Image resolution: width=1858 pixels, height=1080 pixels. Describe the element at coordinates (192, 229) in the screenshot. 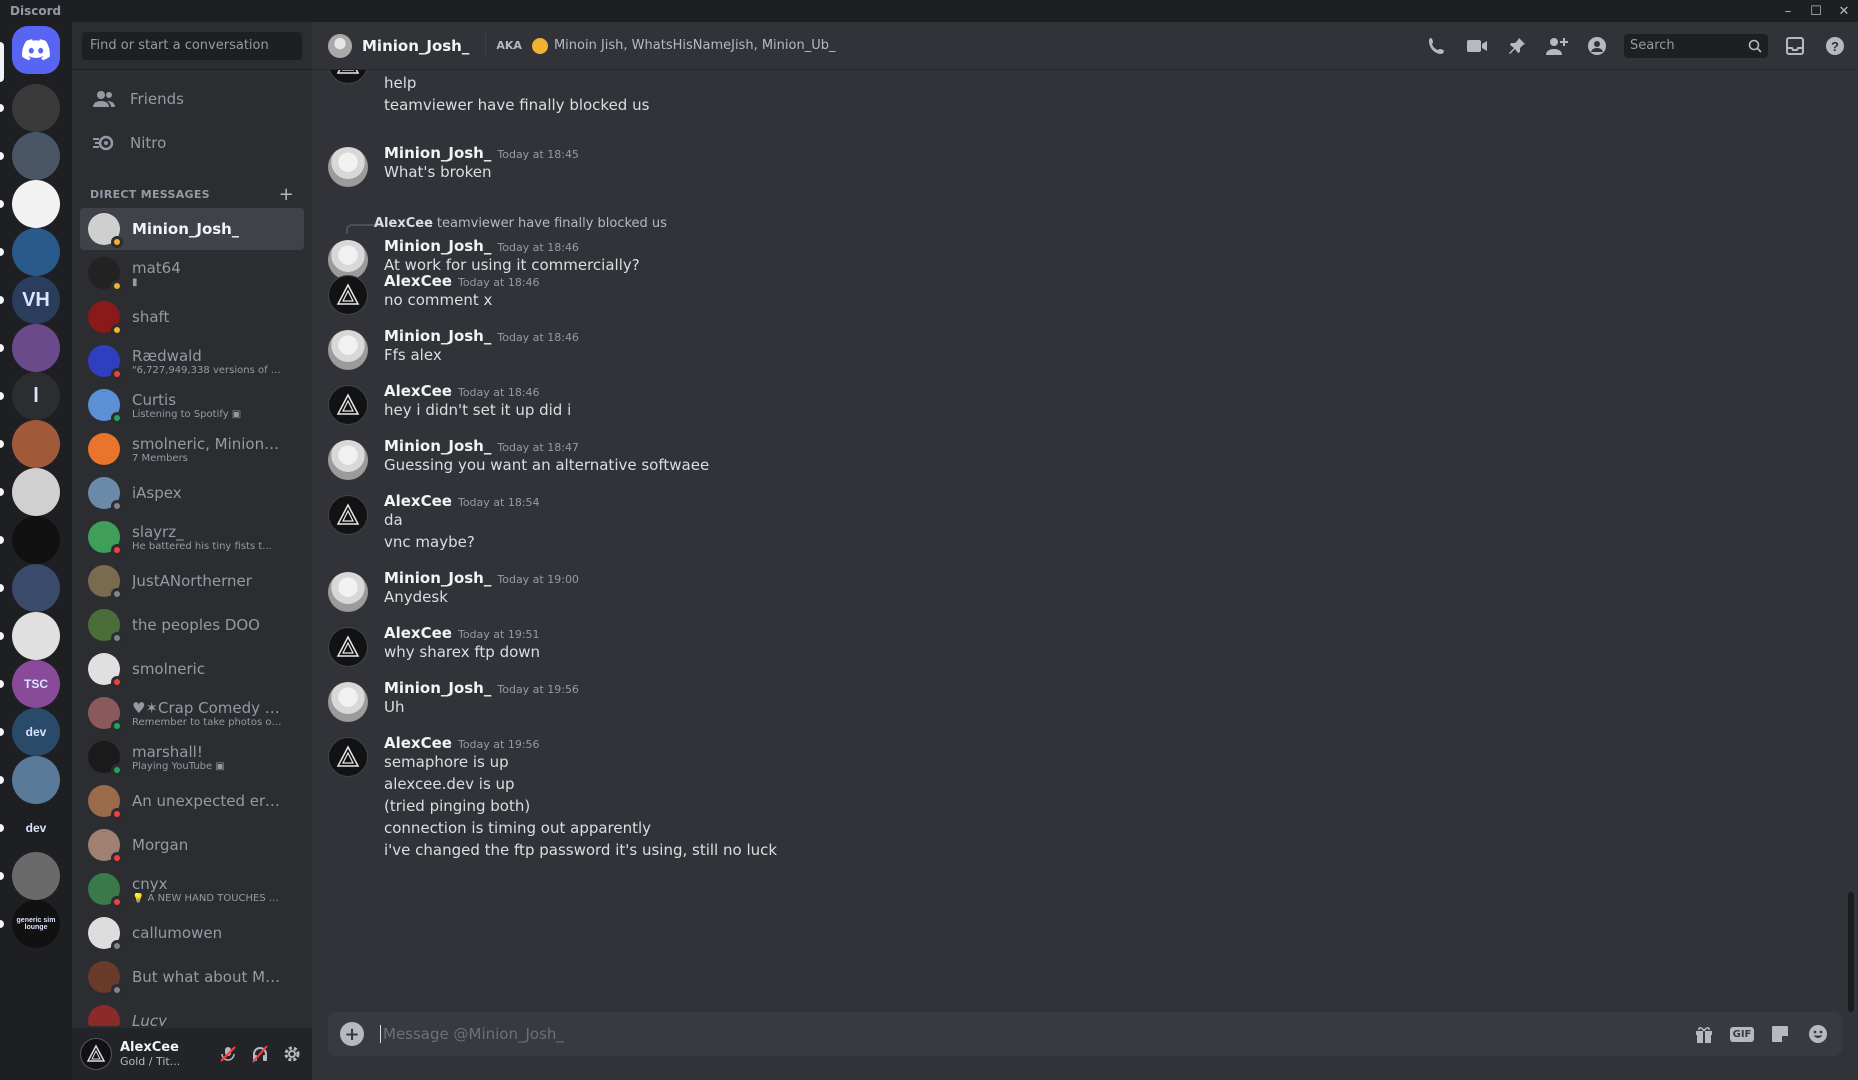

I see `dm-item: Minion_Josh_` at that location.